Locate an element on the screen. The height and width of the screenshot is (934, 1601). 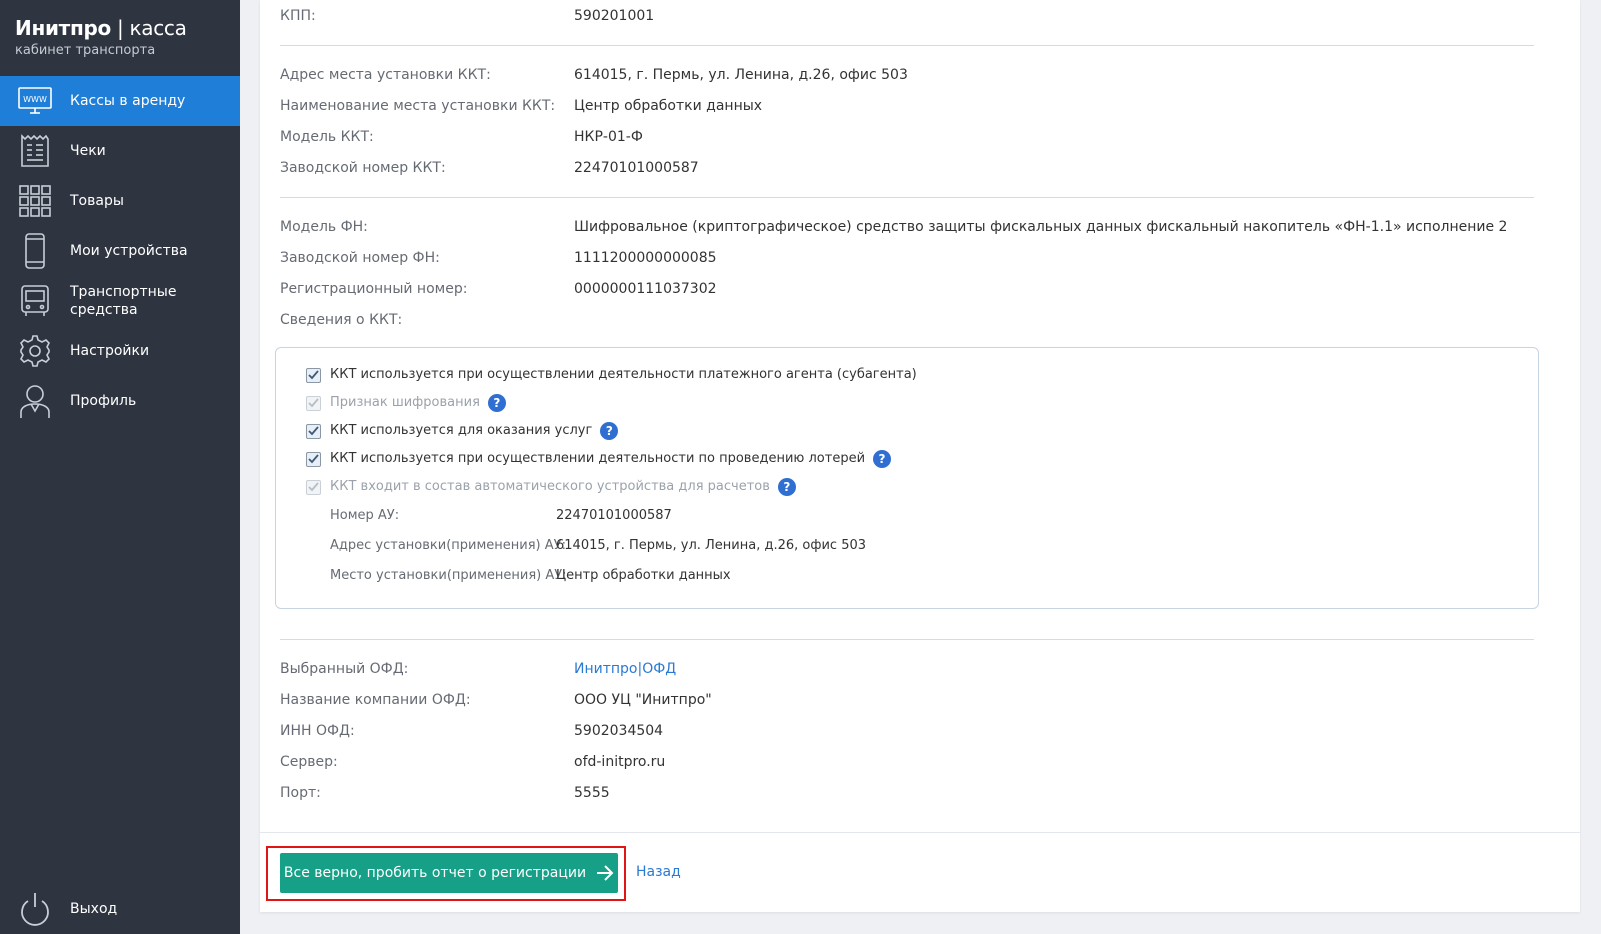
receipt-icon is located at coordinates (35, 151).